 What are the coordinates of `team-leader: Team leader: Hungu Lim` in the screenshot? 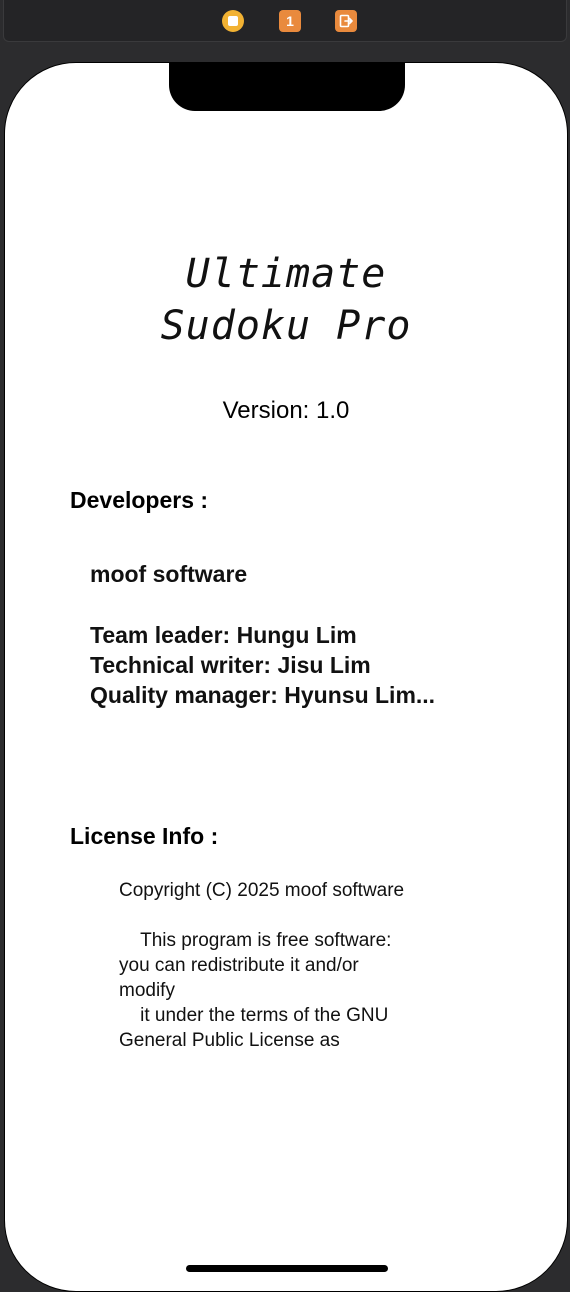 It's located at (223, 635).